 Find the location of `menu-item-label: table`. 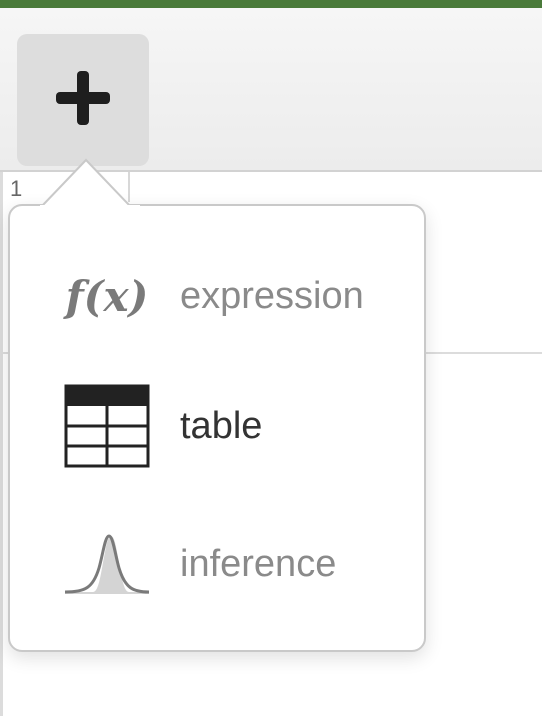

menu-item-label: table is located at coordinates (221, 425).